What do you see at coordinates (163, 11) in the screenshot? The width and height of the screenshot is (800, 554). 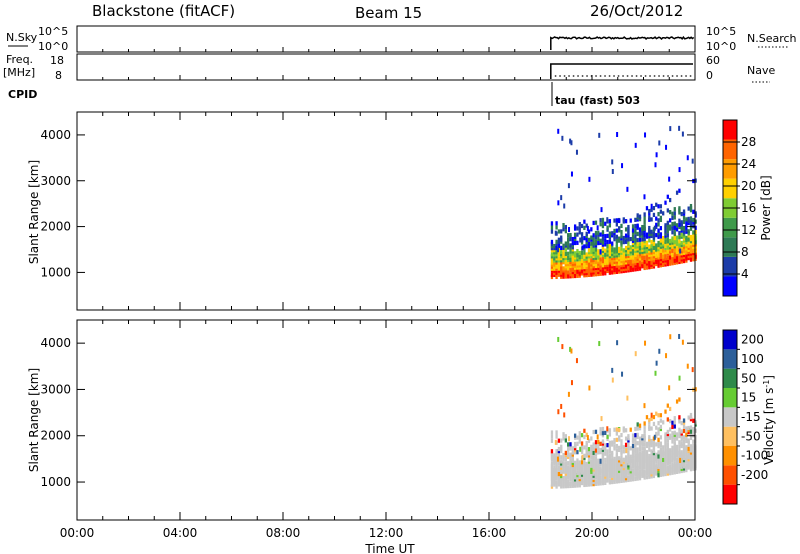 I see `station-title: Blackstone (fitACF)` at bounding box center [163, 11].